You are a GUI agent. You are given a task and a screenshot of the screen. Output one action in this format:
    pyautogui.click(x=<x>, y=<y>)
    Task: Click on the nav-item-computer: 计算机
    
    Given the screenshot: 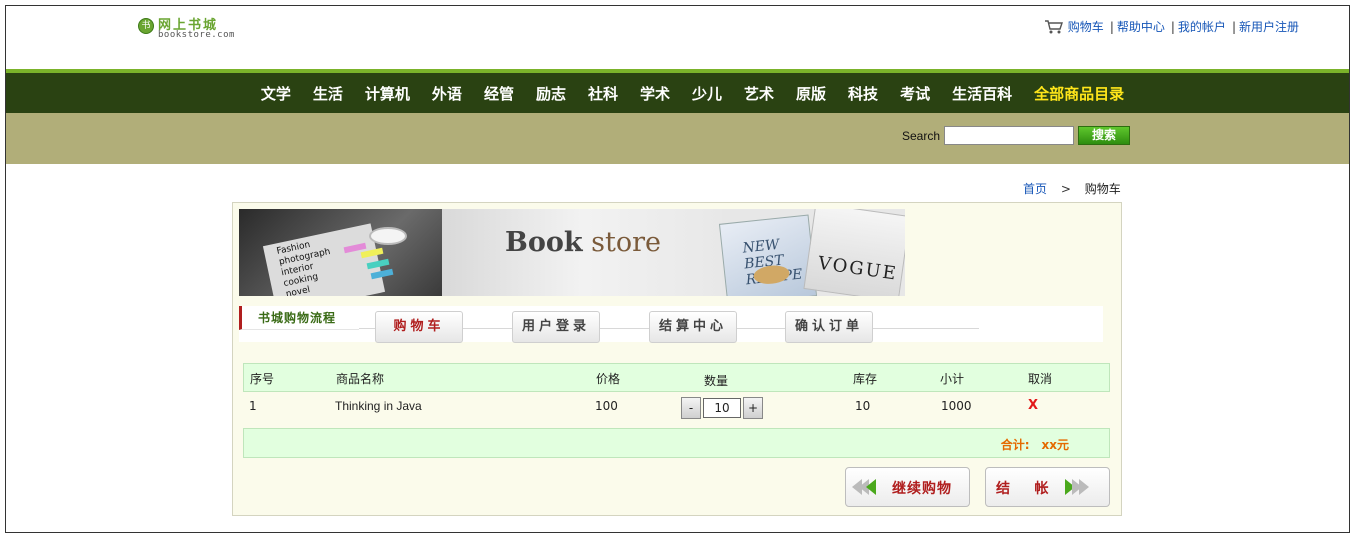 What is the action you would take?
    pyautogui.click(x=387, y=93)
    